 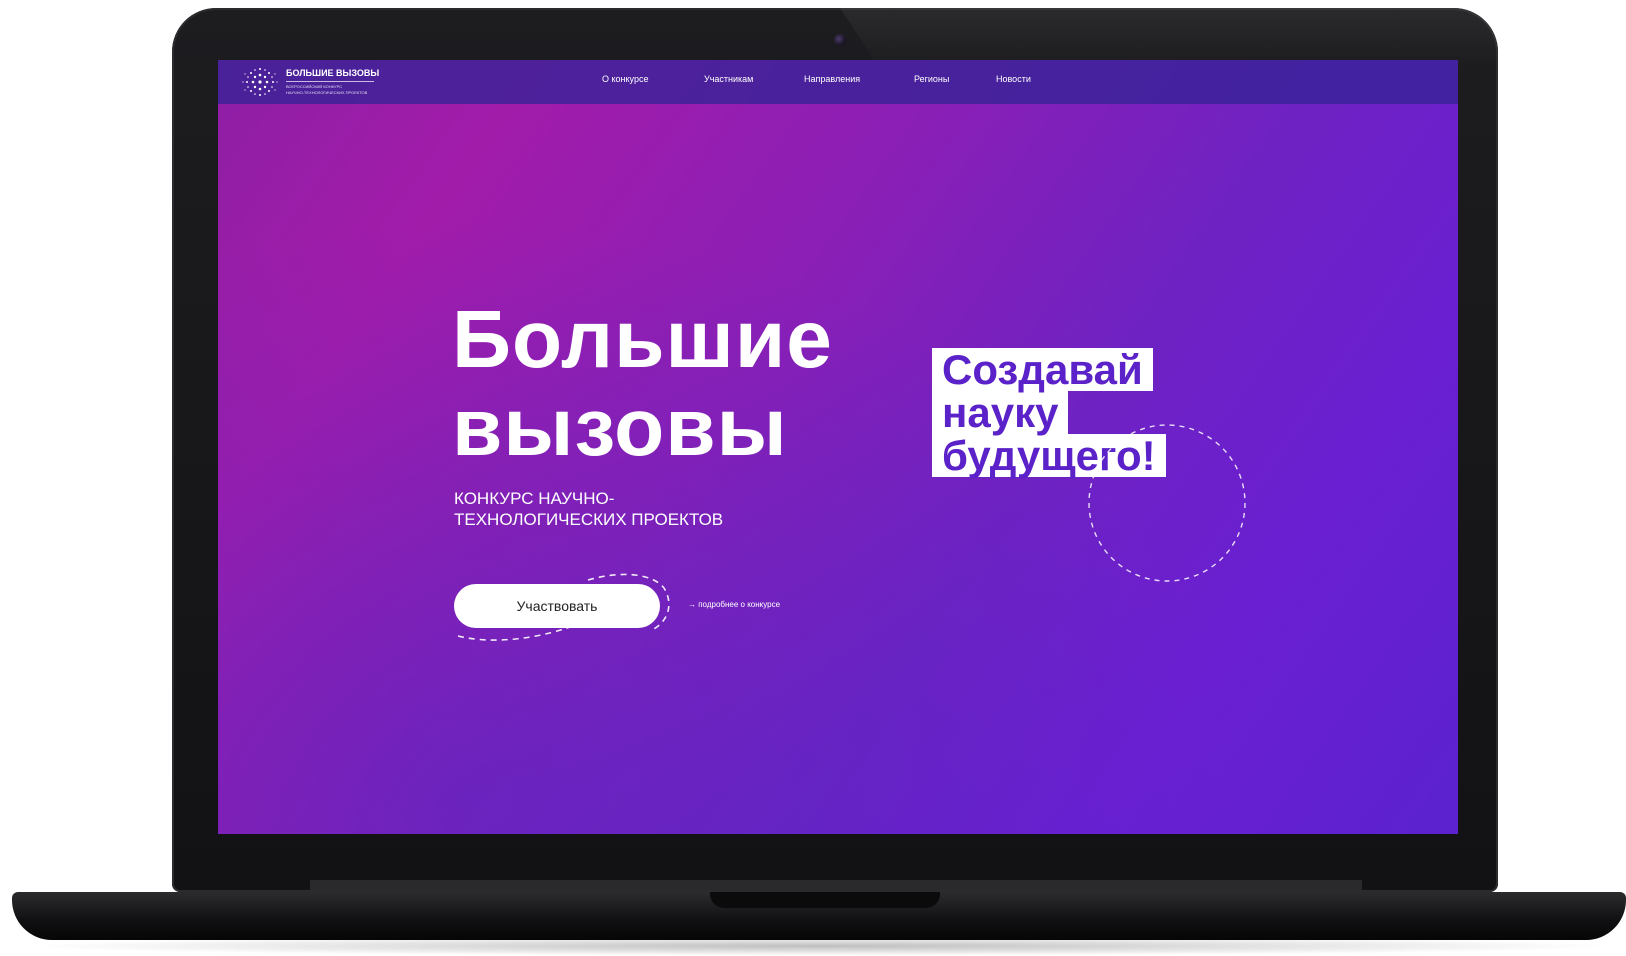 What do you see at coordinates (625, 79) in the screenshot?
I see `nav-item-about: О конкурсе` at bounding box center [625, 79].